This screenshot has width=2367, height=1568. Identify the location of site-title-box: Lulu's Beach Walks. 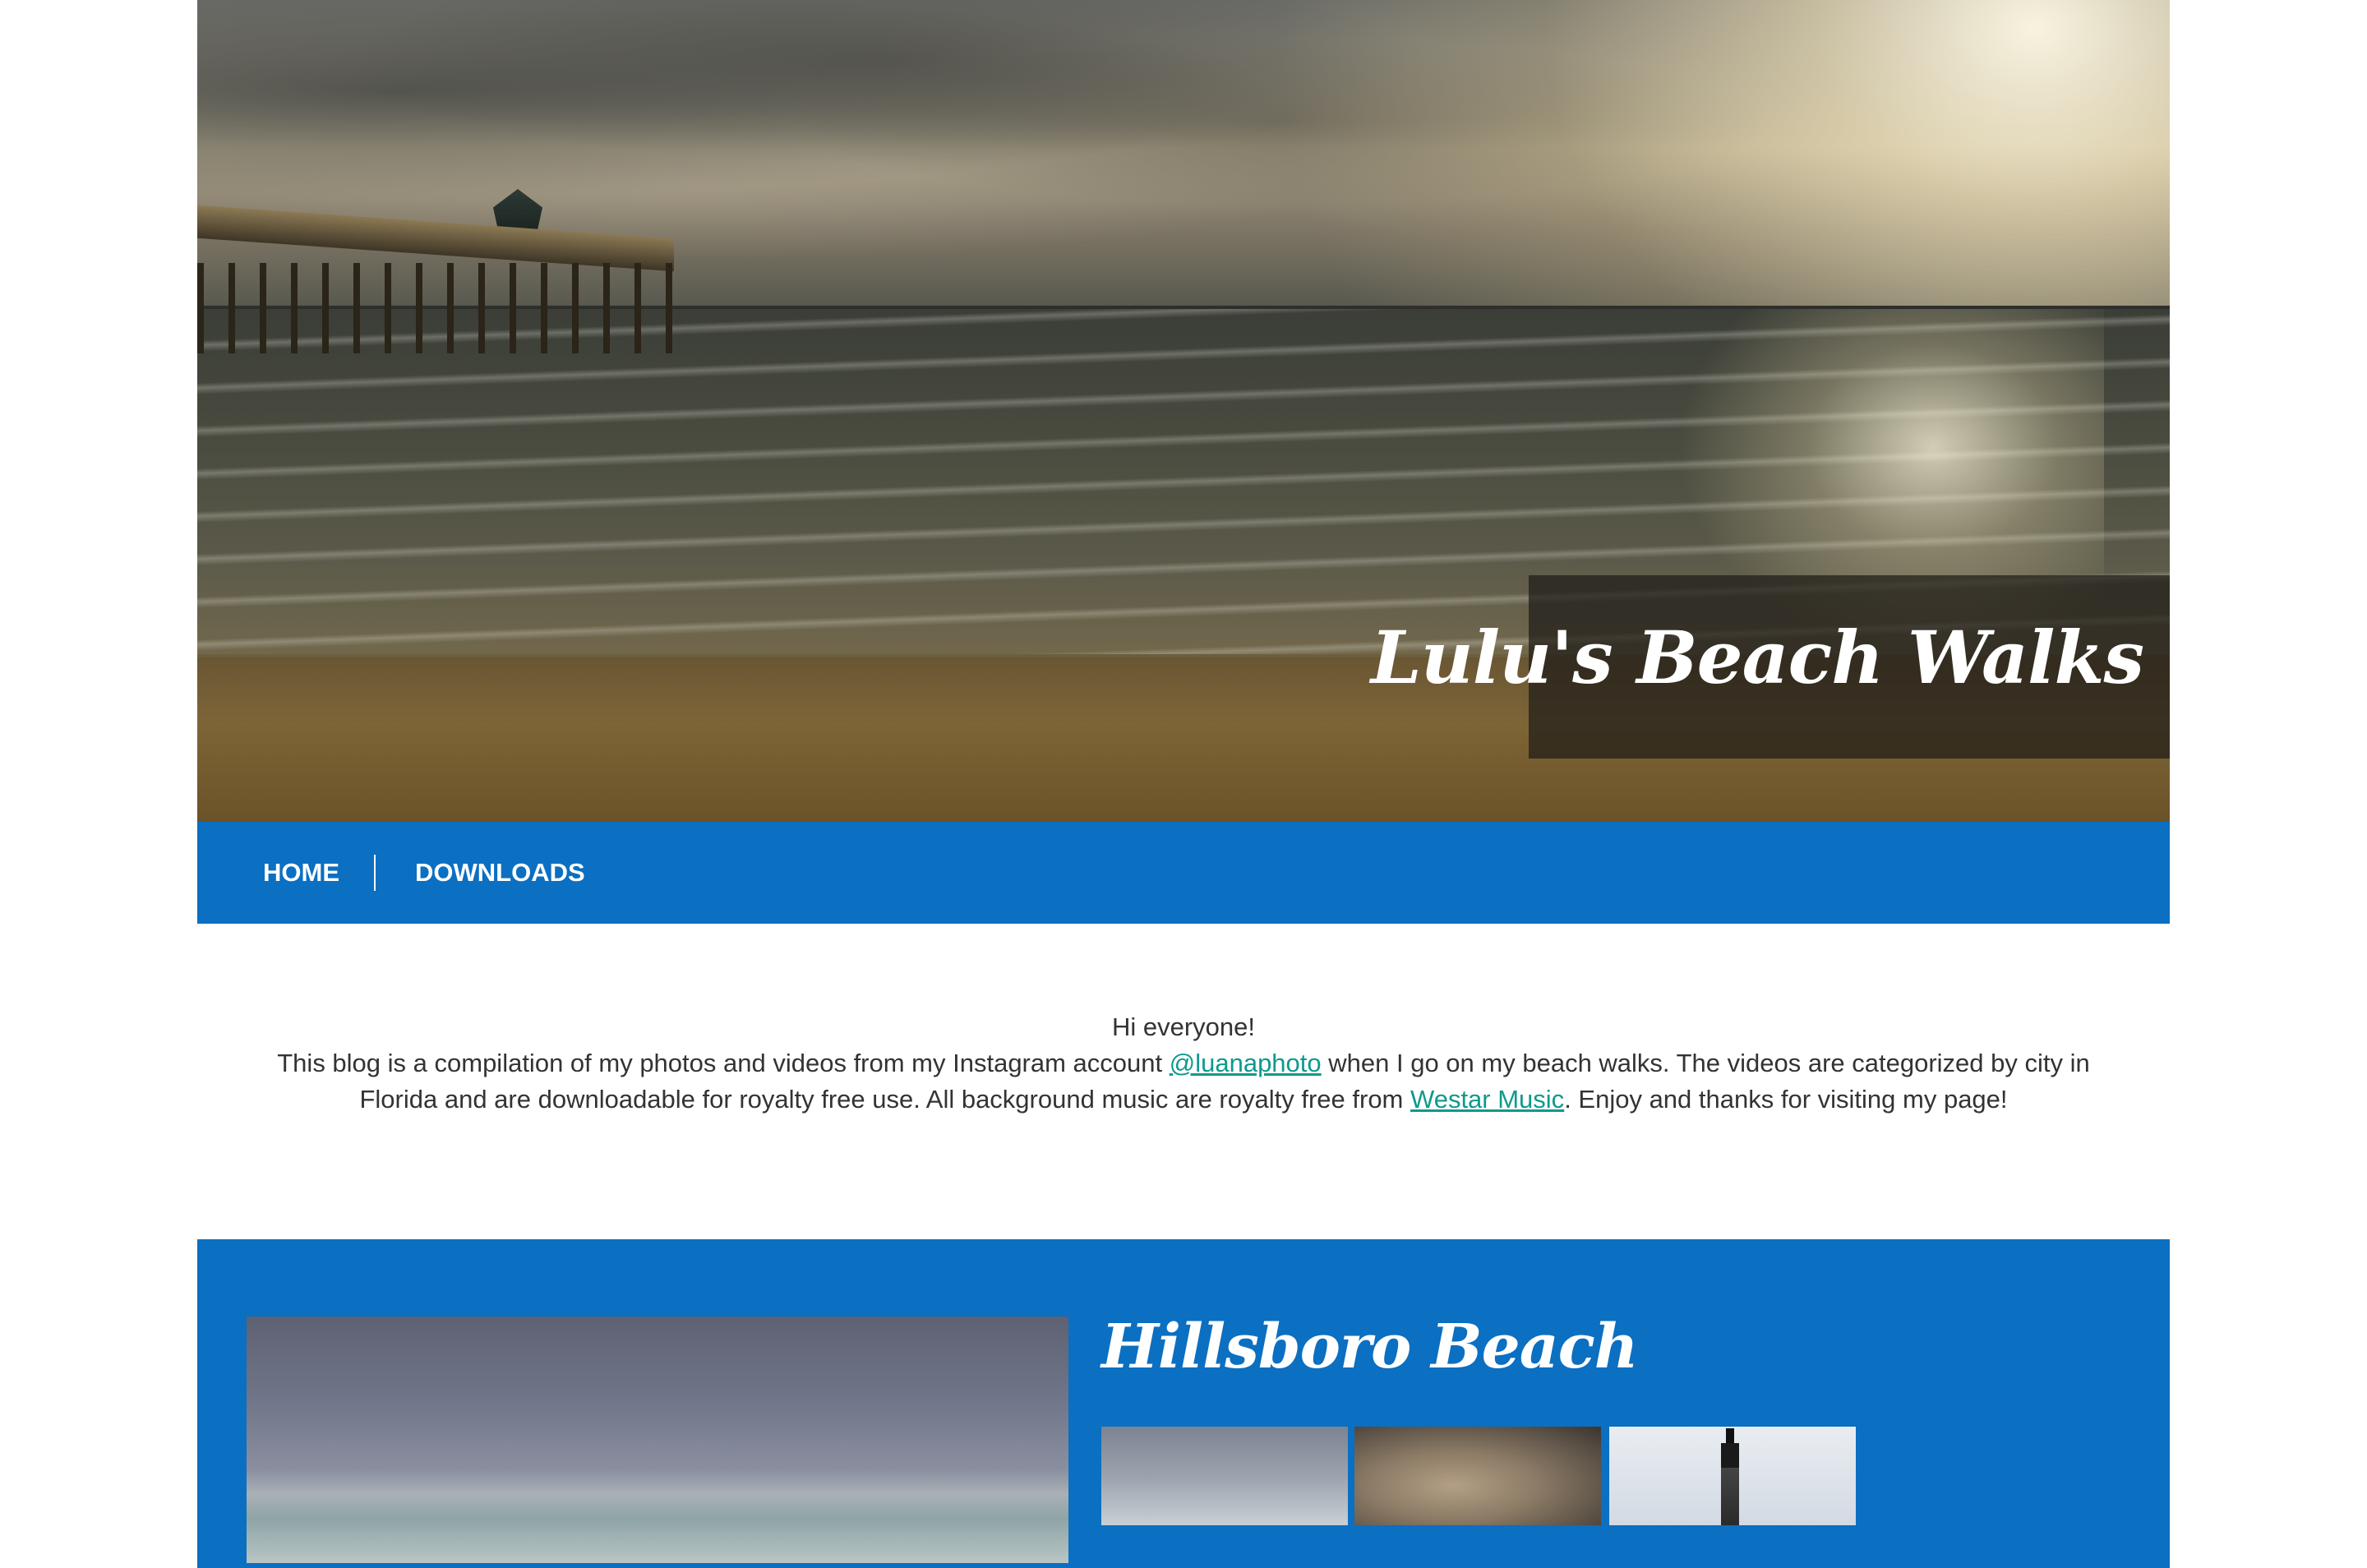
(1770, 667).